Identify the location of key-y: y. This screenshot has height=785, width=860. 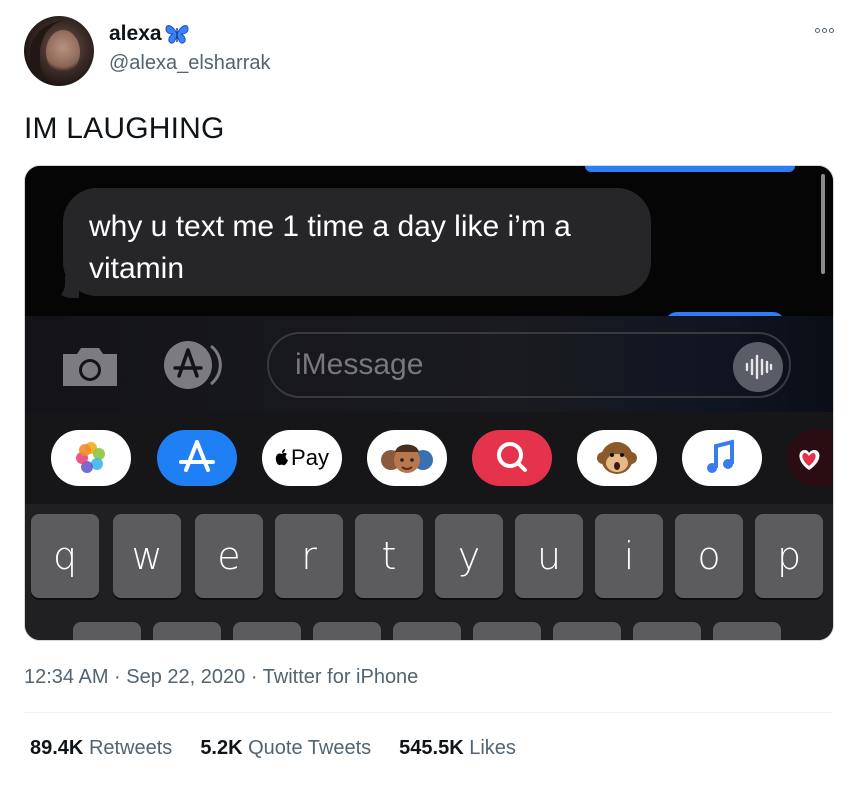
(469, 556).